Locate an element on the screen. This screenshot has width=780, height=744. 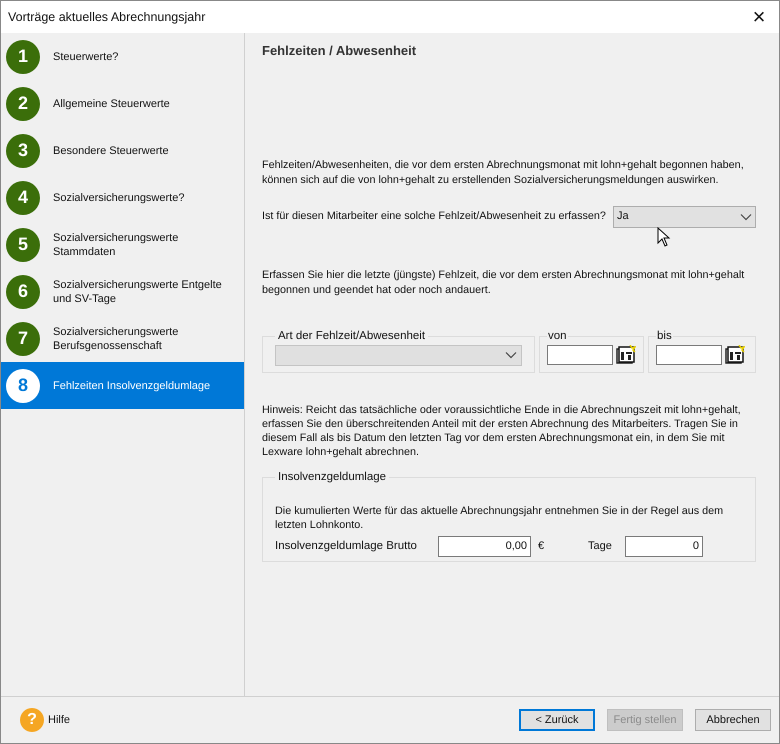
step-number: 3 is located at coordinates (23, 151).